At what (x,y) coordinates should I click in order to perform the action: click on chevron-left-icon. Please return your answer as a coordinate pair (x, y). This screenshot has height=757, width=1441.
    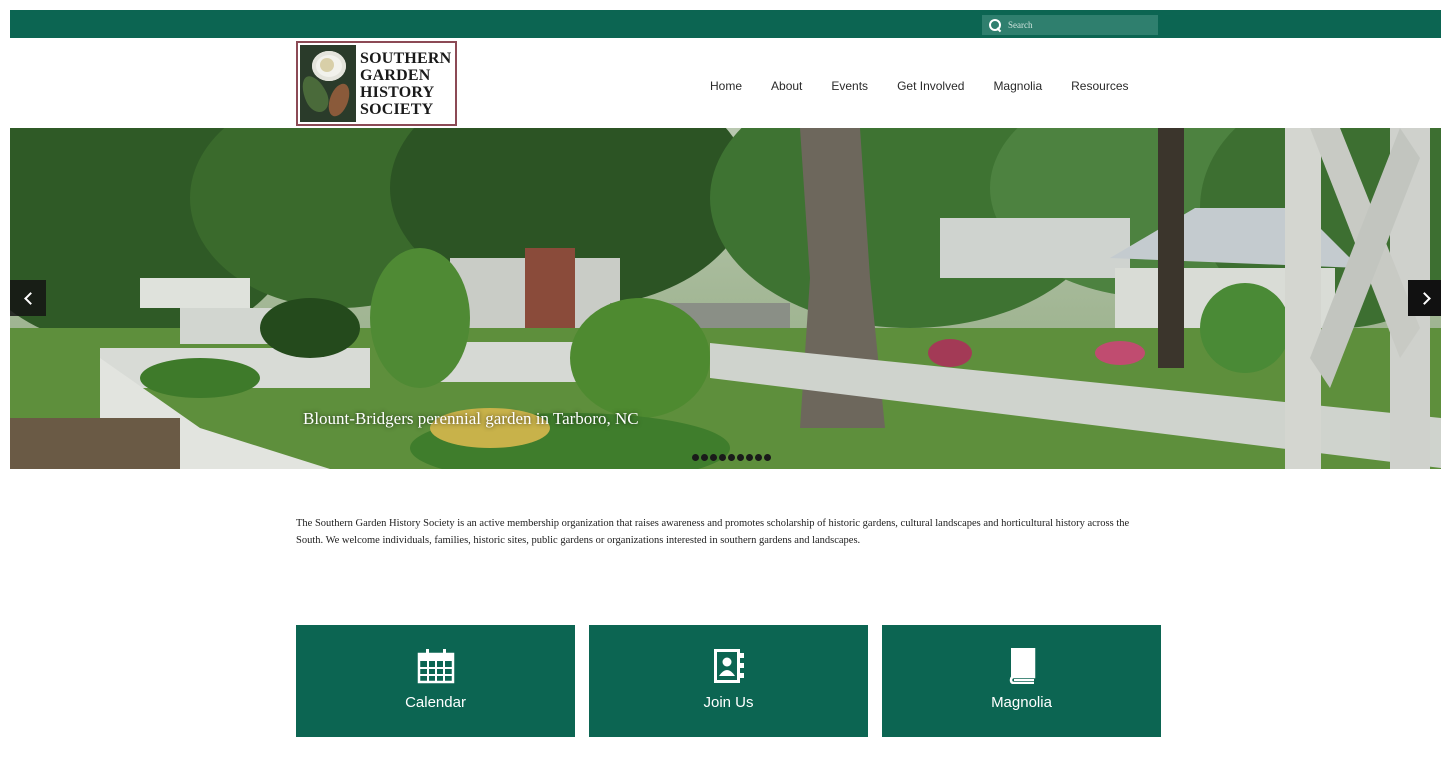
    Looking at the image, I should click on (30, 298).